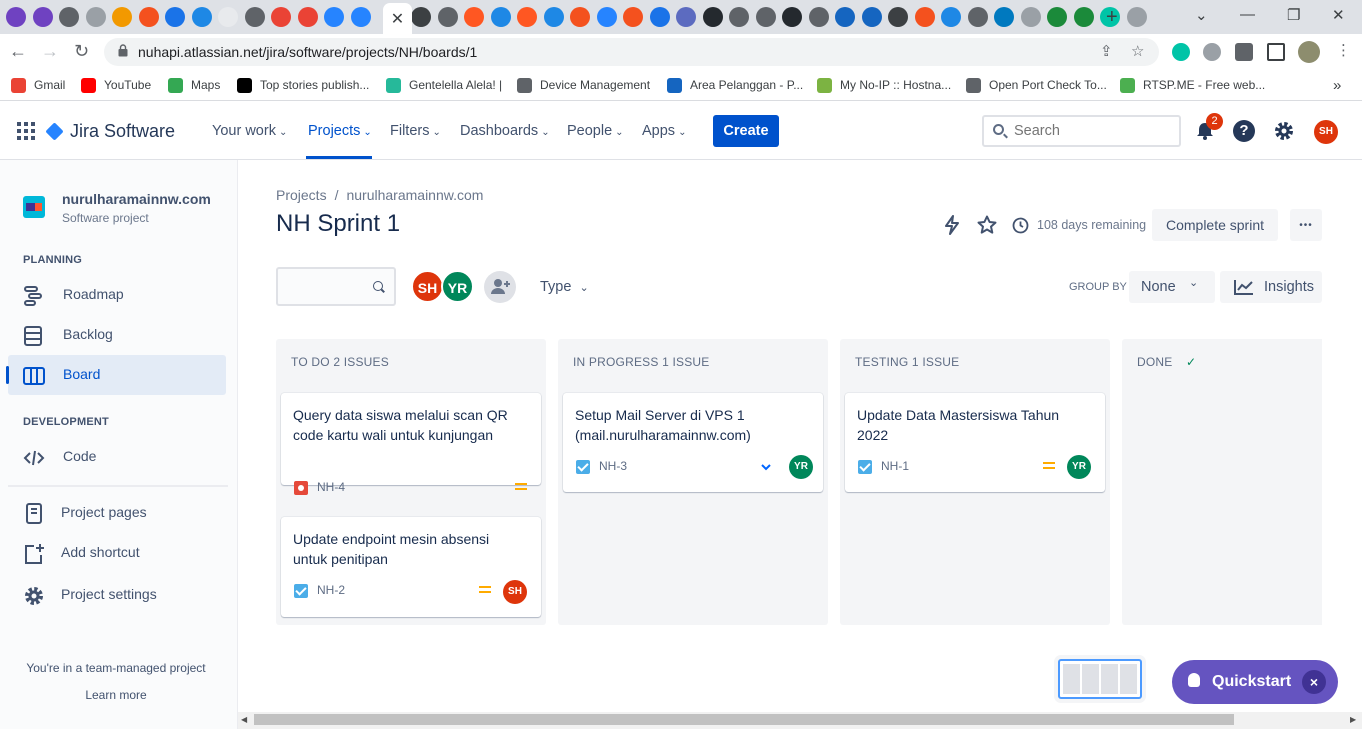 Image resolution: width=1362 pixels, height=729 pixels. I want to click on reload-icon: ↻, so click(81, 51).